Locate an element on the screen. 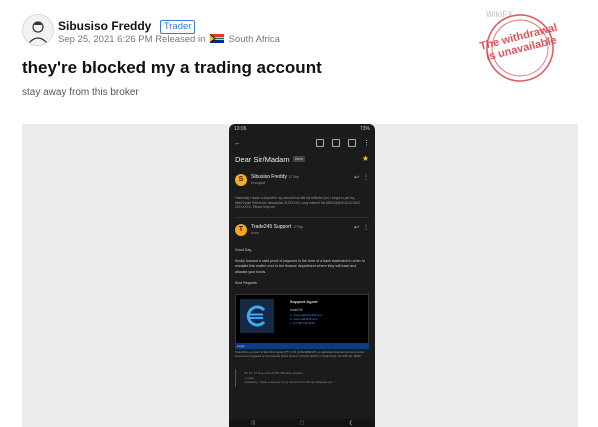 Image resolution: width=598 pixels, height=427 pixels. sender-avatar: T is located at coordinates (241, 230).